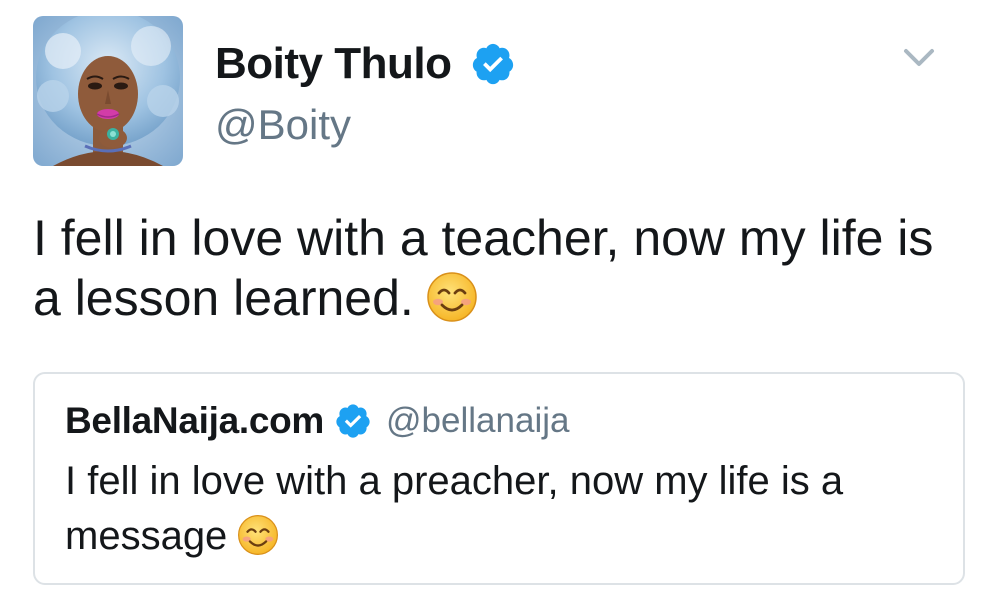  What do you see at coordinates (919, 58) in the screenshot?
I see `chevron-down-icon` at bounding box center [919, 58].